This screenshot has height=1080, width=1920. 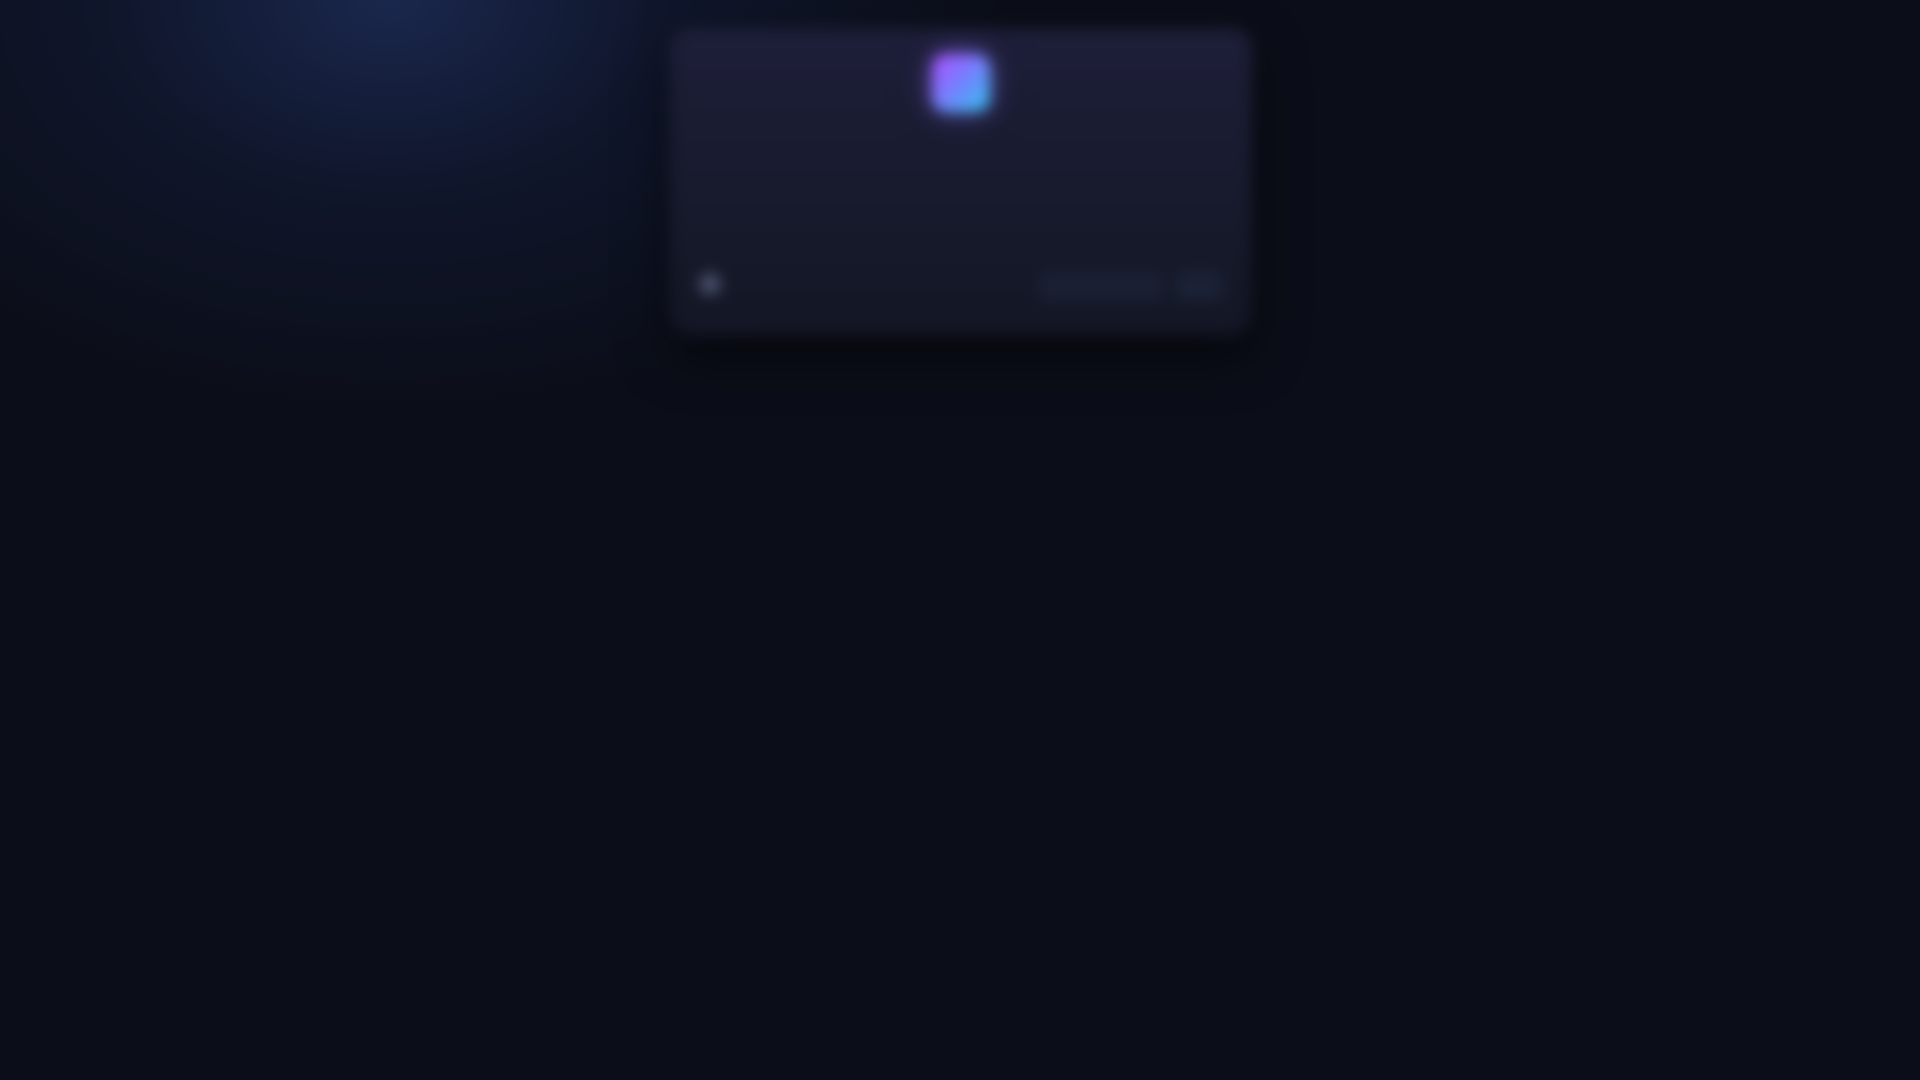 What do you see at coordinates (1101, 286) in the screenshot?
I see `primary-action-button` at bounding box center [1101, 286].